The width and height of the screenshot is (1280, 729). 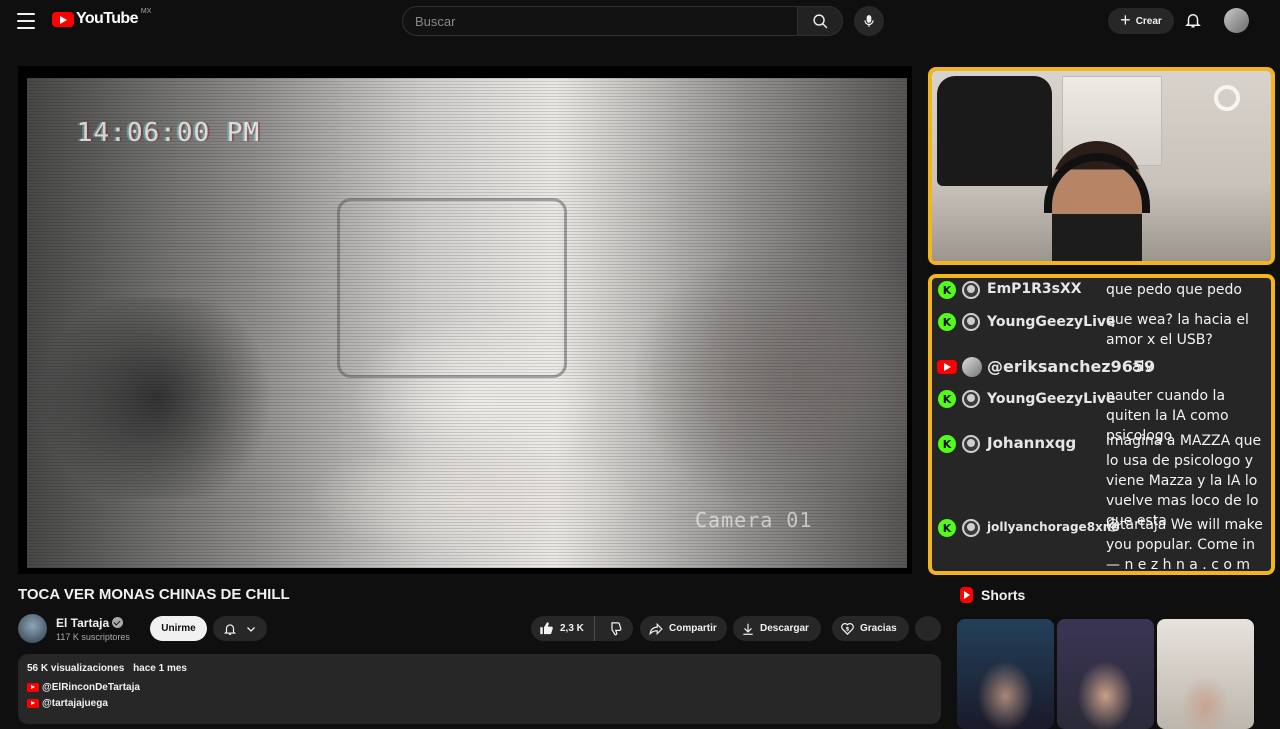 I want to click on search-input, so click(x=606, y=21).